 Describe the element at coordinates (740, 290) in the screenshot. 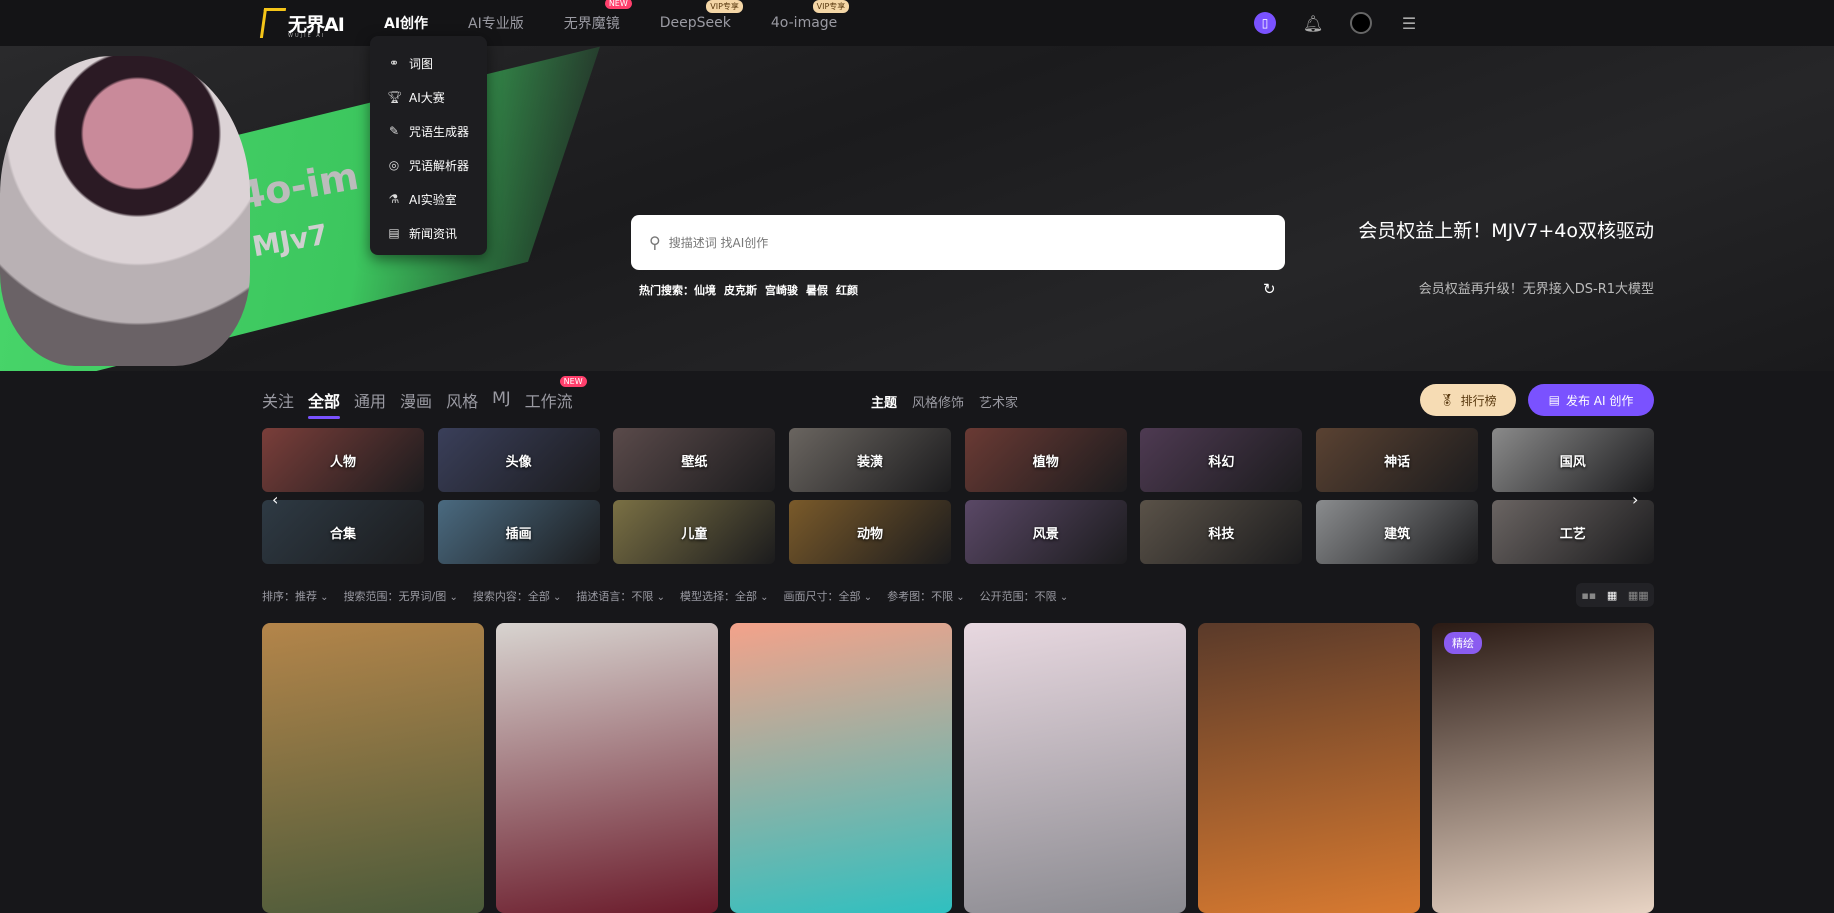

I see `hot-term: 皮克斯` at that location.